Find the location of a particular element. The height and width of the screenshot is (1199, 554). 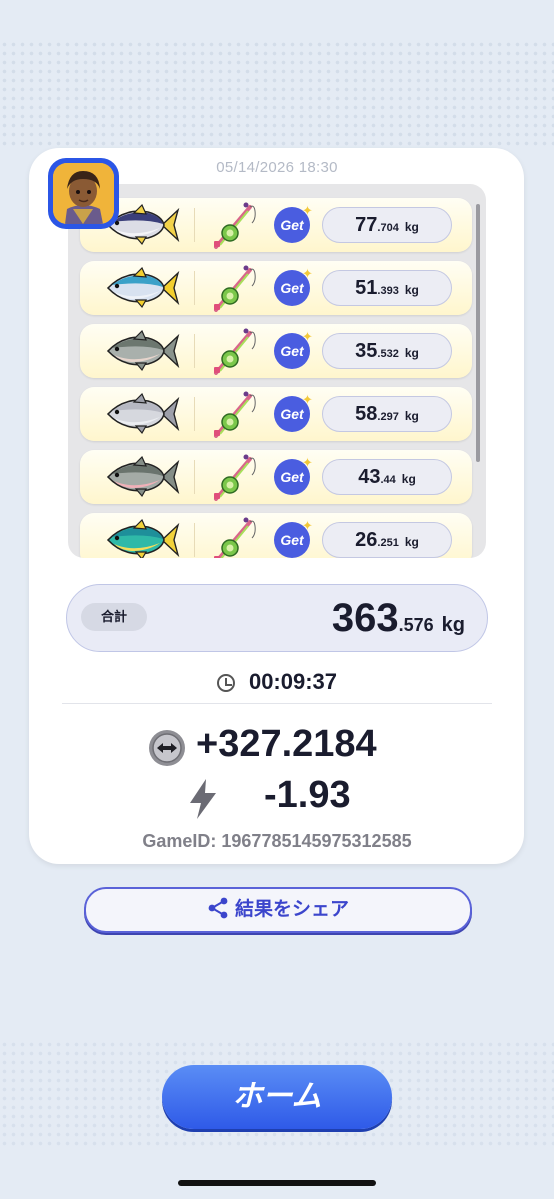

elapsed-time: 00:09:37 is located at coordinates (277, 682).